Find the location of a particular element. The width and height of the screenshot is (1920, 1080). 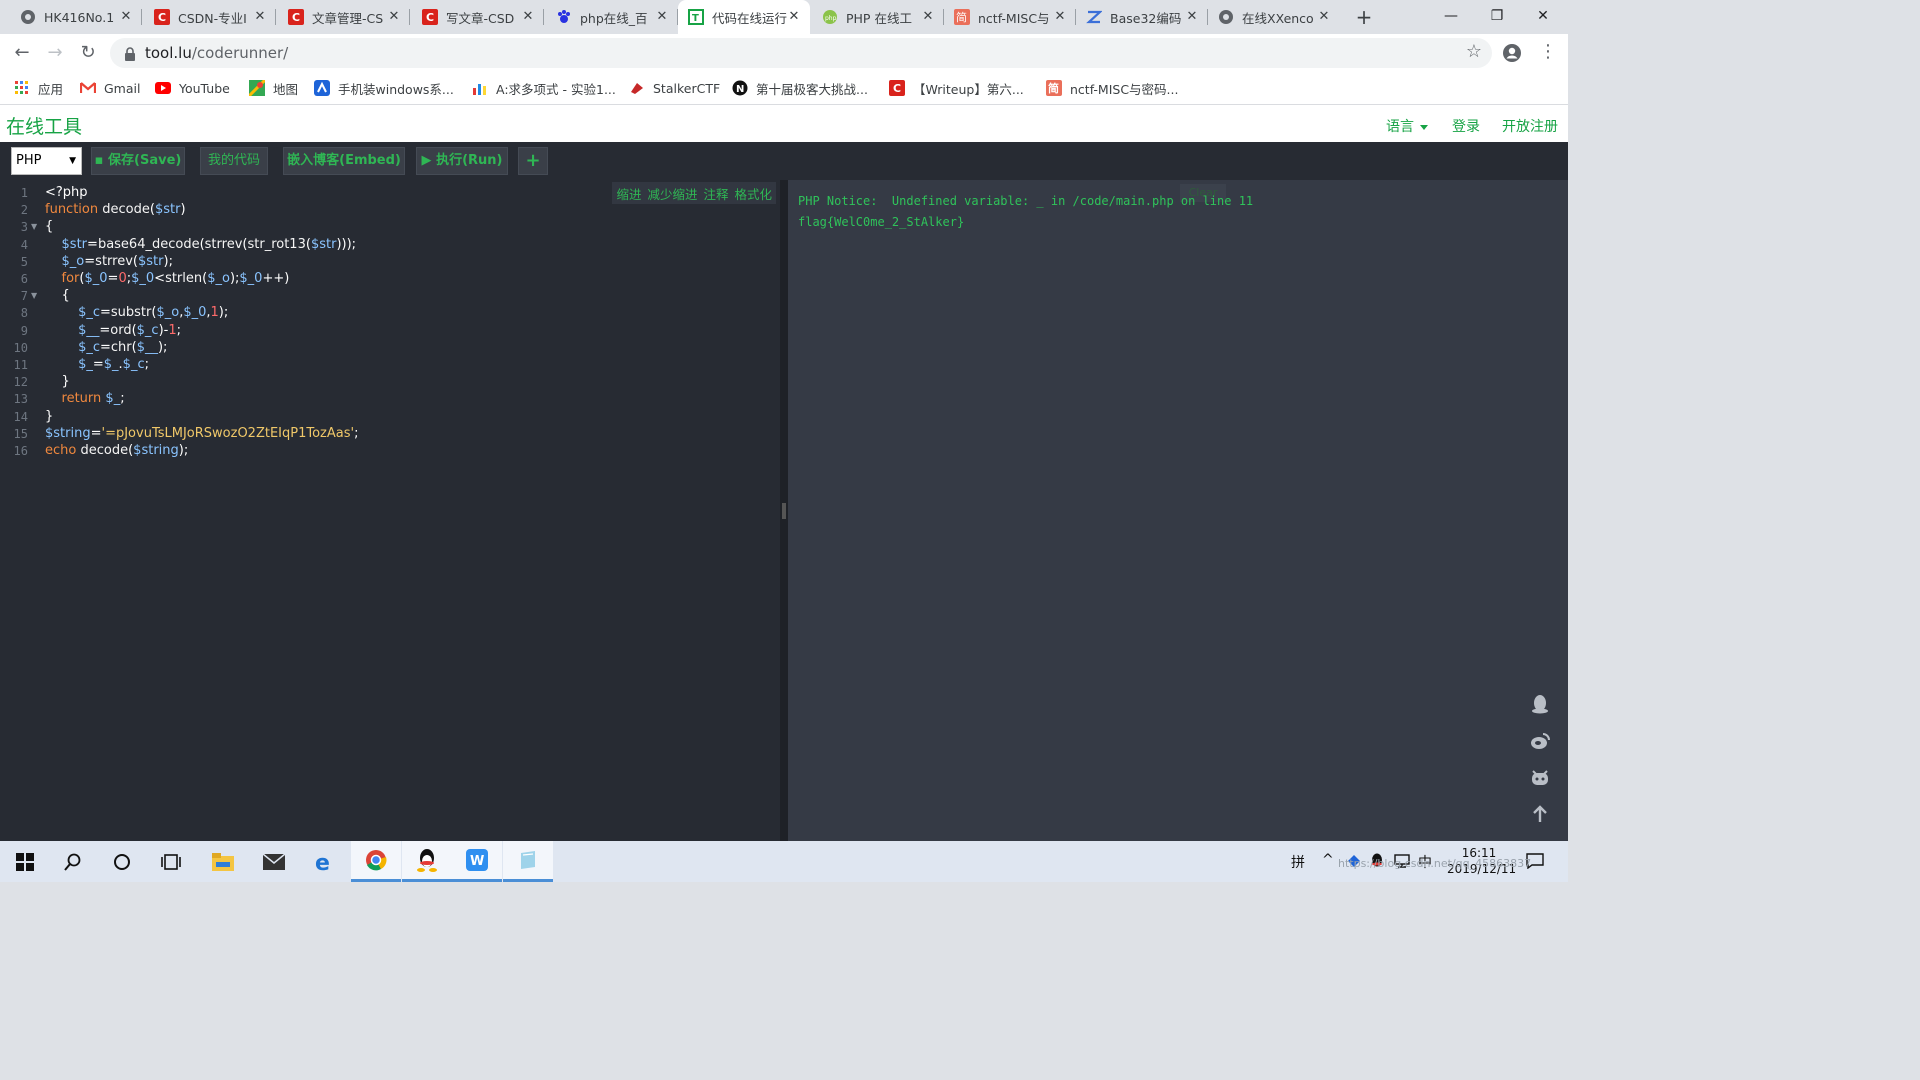

comment-button: 注释 is located at coordinates (715, 193).